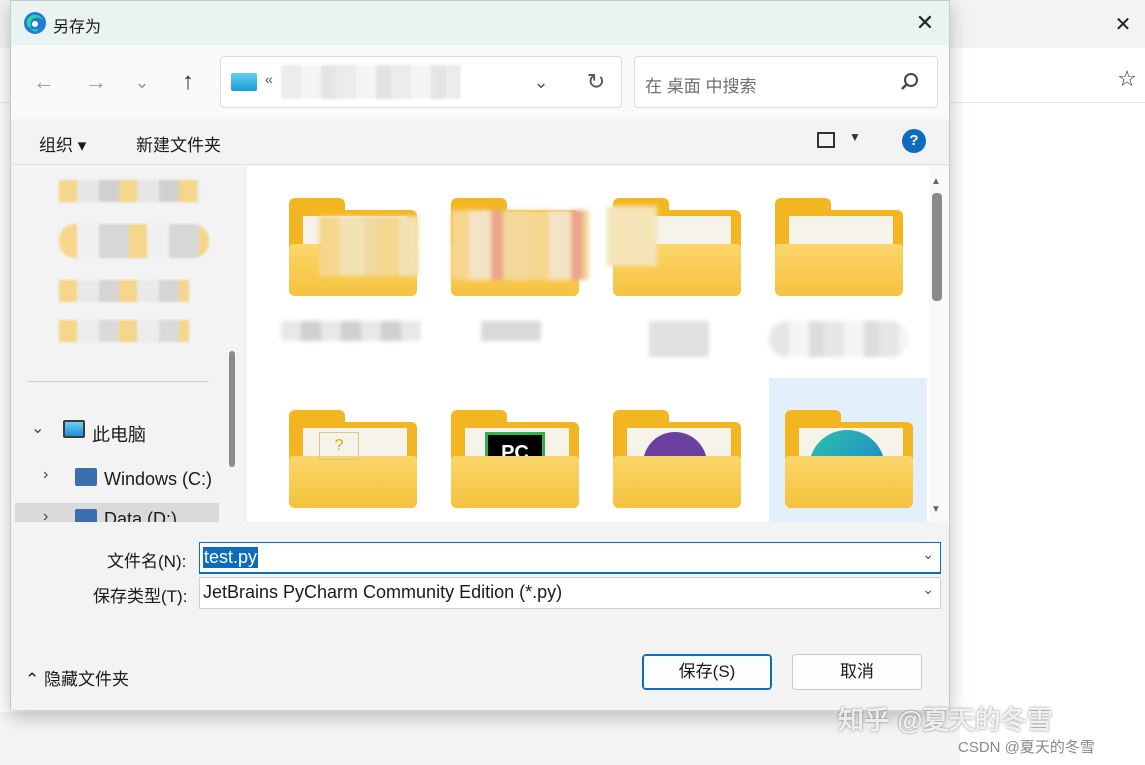  I want to click on browser-background, so click(480, 738).